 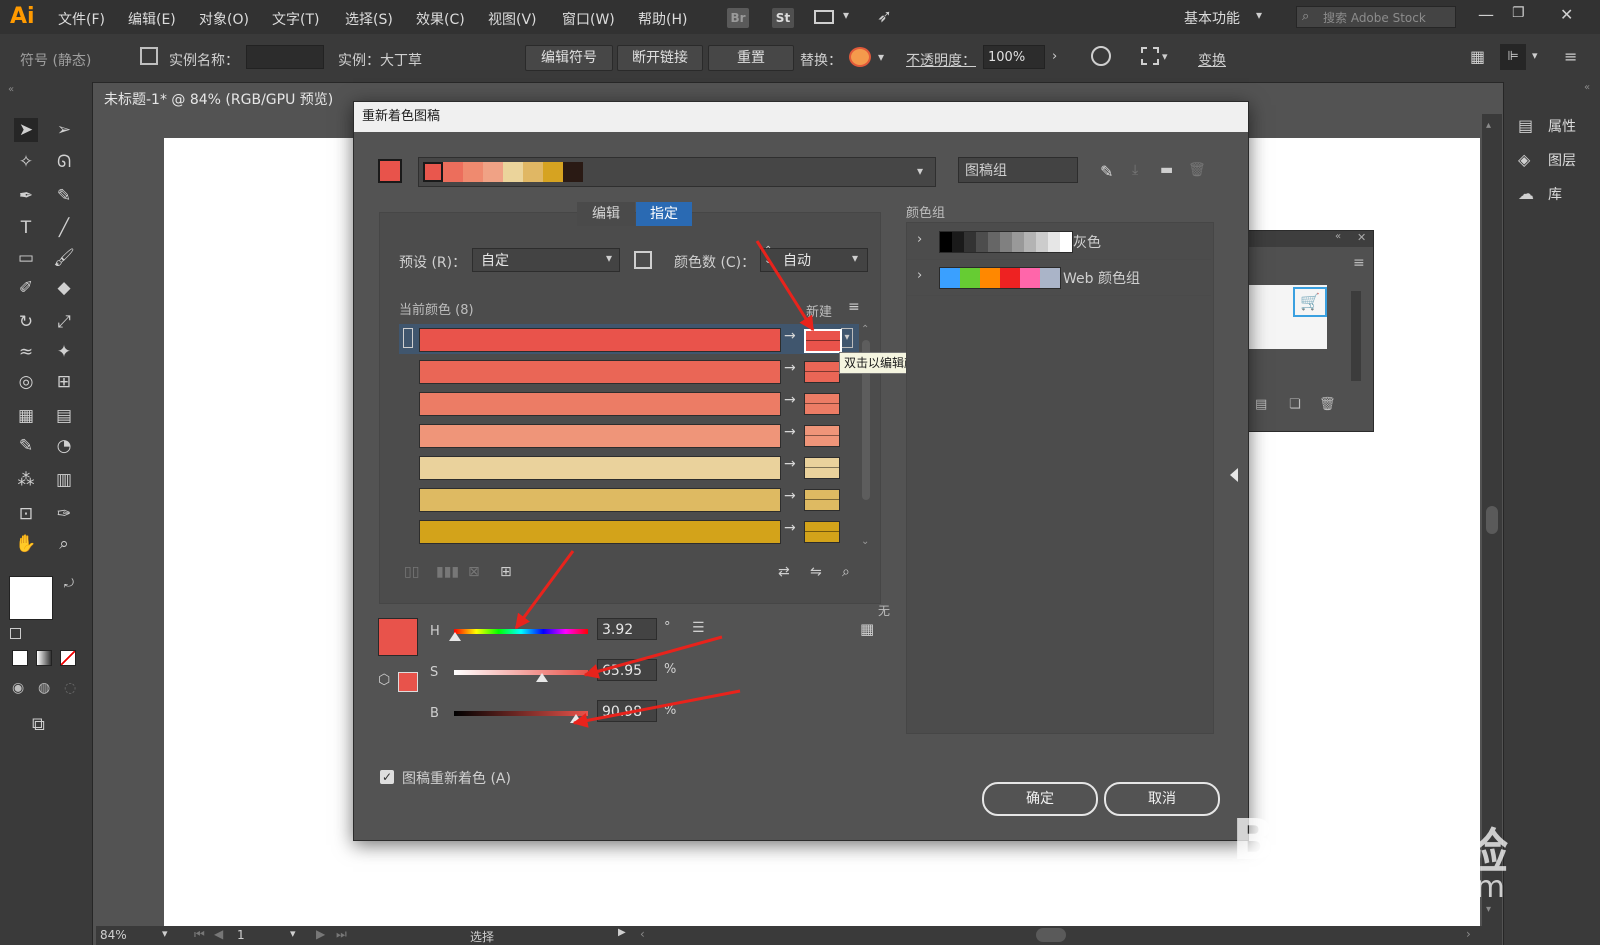 I want to click on paw-icon, so click(x=1384, y=810).